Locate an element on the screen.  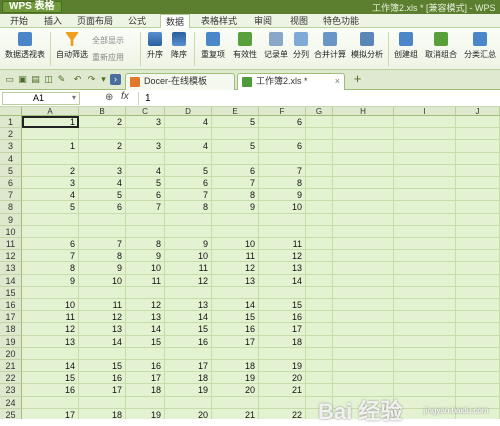
row-header-14: 14 is located at coordinates (11, 280).